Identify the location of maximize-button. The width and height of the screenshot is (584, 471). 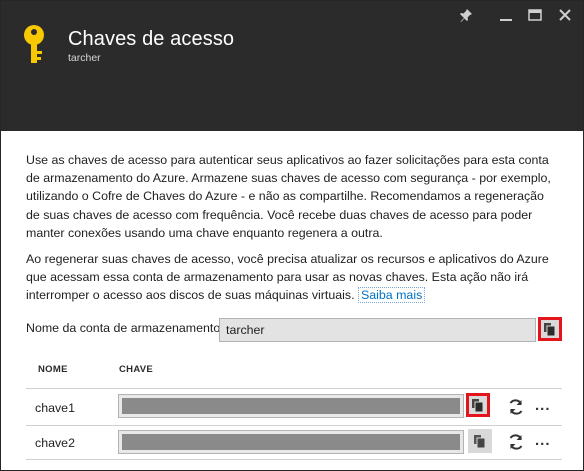
(535, 15).